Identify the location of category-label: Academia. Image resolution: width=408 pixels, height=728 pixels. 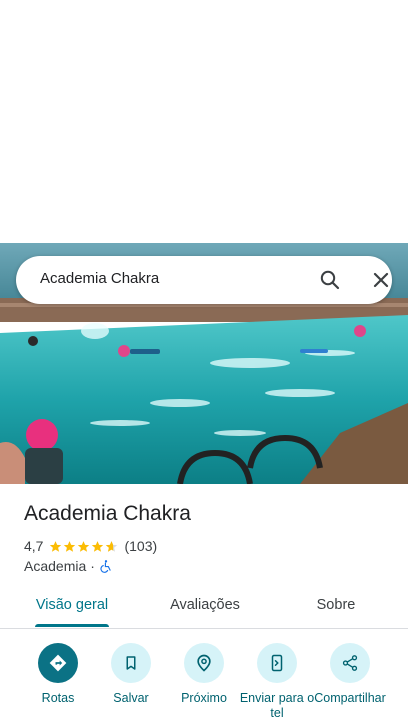
(55, 566).